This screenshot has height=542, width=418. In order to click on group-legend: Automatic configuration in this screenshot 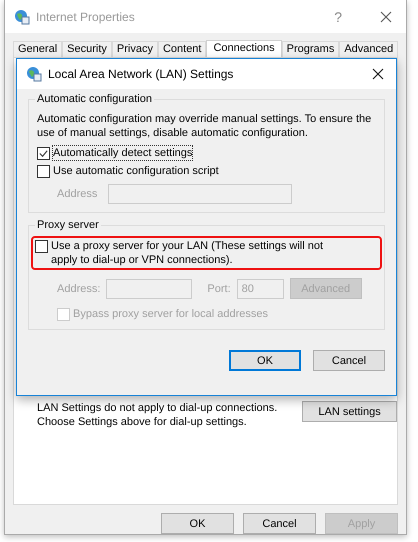, I will do `click(94, 99)`.